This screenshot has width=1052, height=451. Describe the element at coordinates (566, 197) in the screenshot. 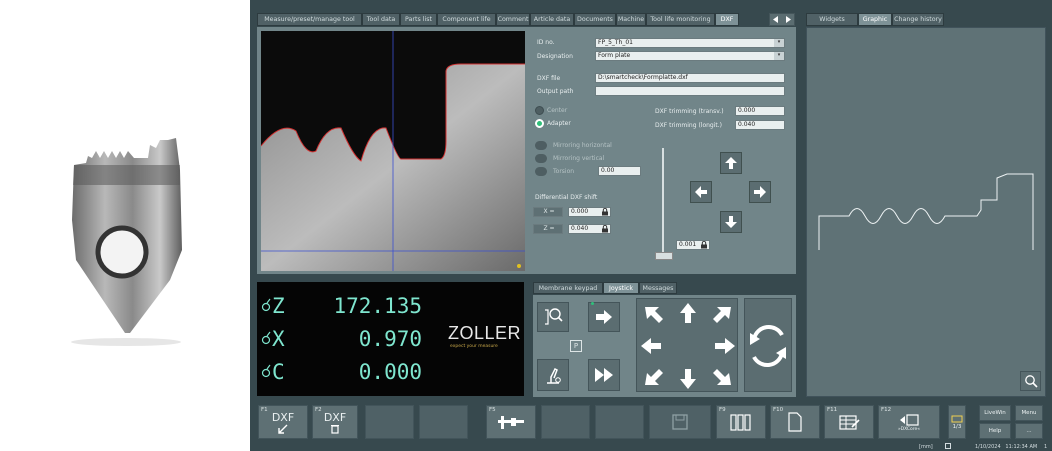

I see `diff-dxf-shift-label: Differential DXF shift` at that location.